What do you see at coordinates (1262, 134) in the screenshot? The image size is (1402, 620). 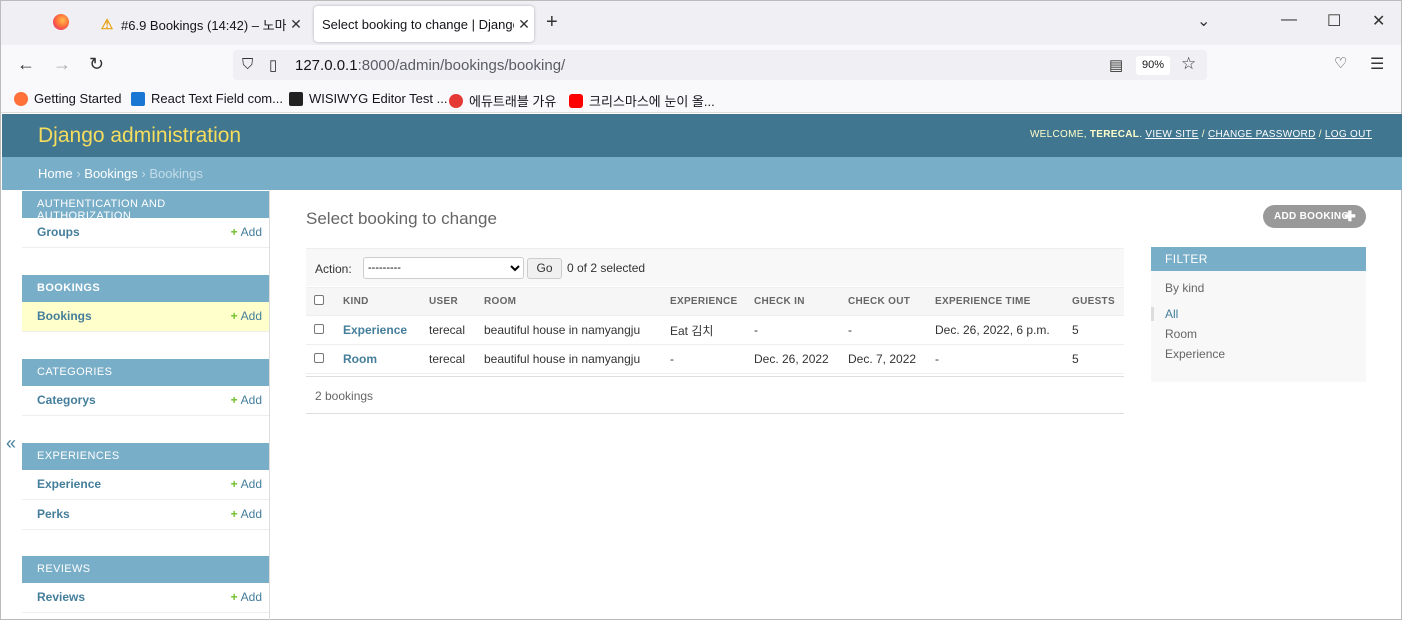 I see `change-password-link: CHANGE PASSWORD` at bounding box center [1262, 134].